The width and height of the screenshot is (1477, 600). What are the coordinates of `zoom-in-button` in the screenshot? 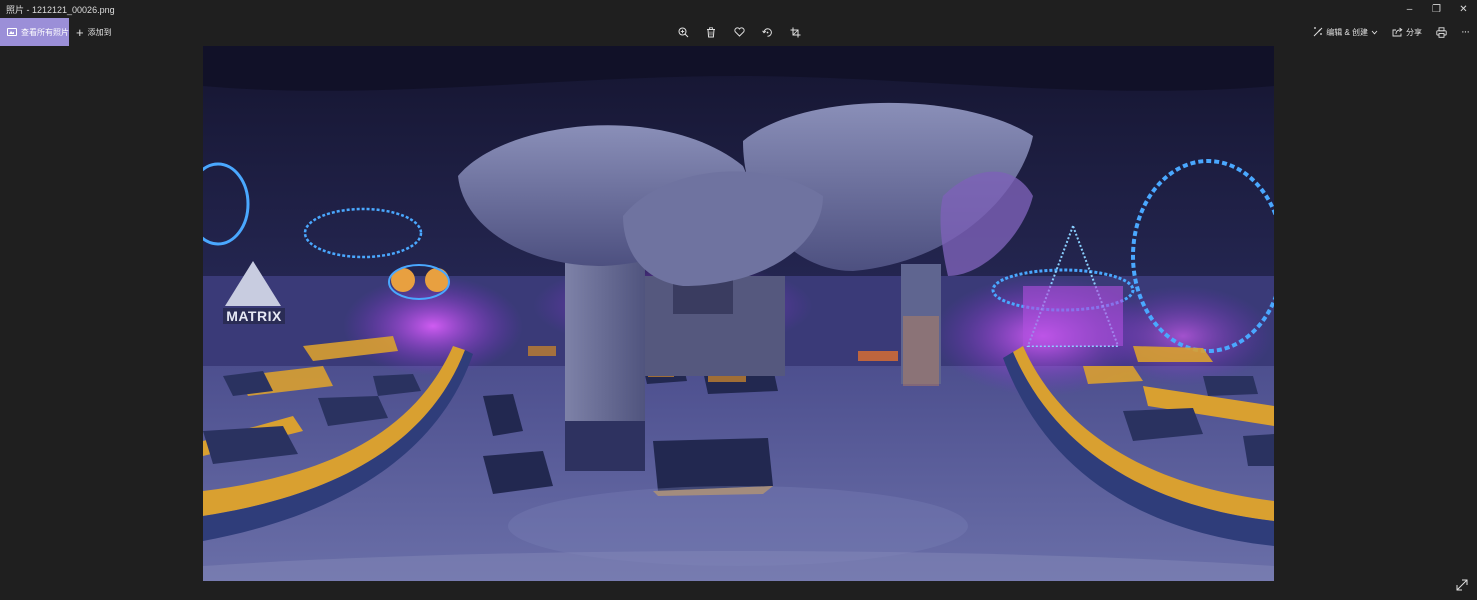 It's located at (683, 32).